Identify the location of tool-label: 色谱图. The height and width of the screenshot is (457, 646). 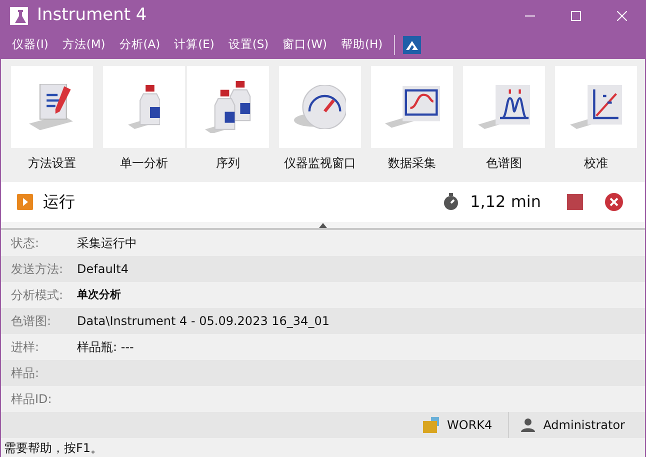
(504, 163).